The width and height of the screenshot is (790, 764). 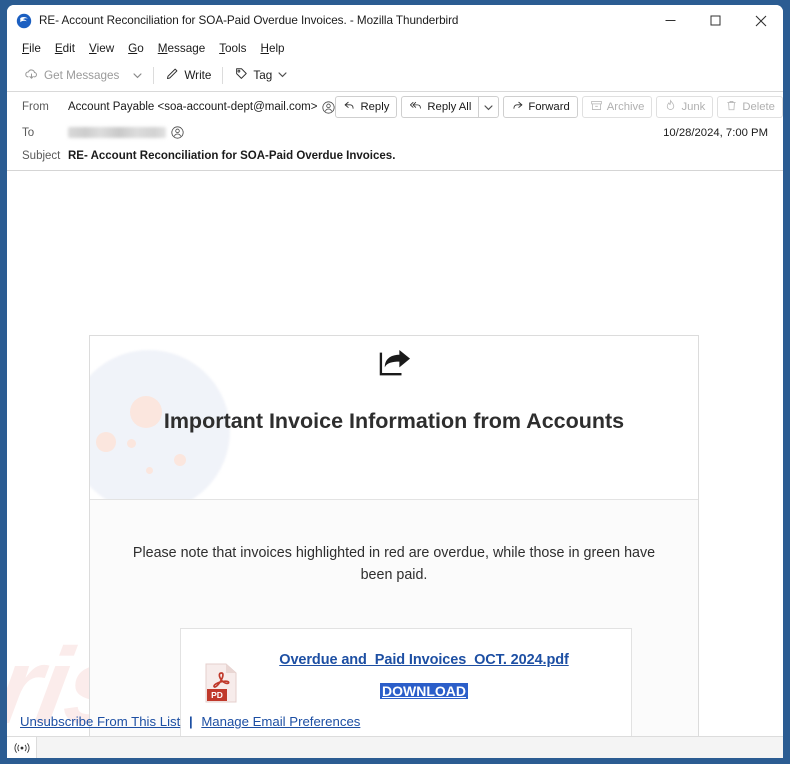 I want to click on delete-button: Delete, so click(x=750, y=107).